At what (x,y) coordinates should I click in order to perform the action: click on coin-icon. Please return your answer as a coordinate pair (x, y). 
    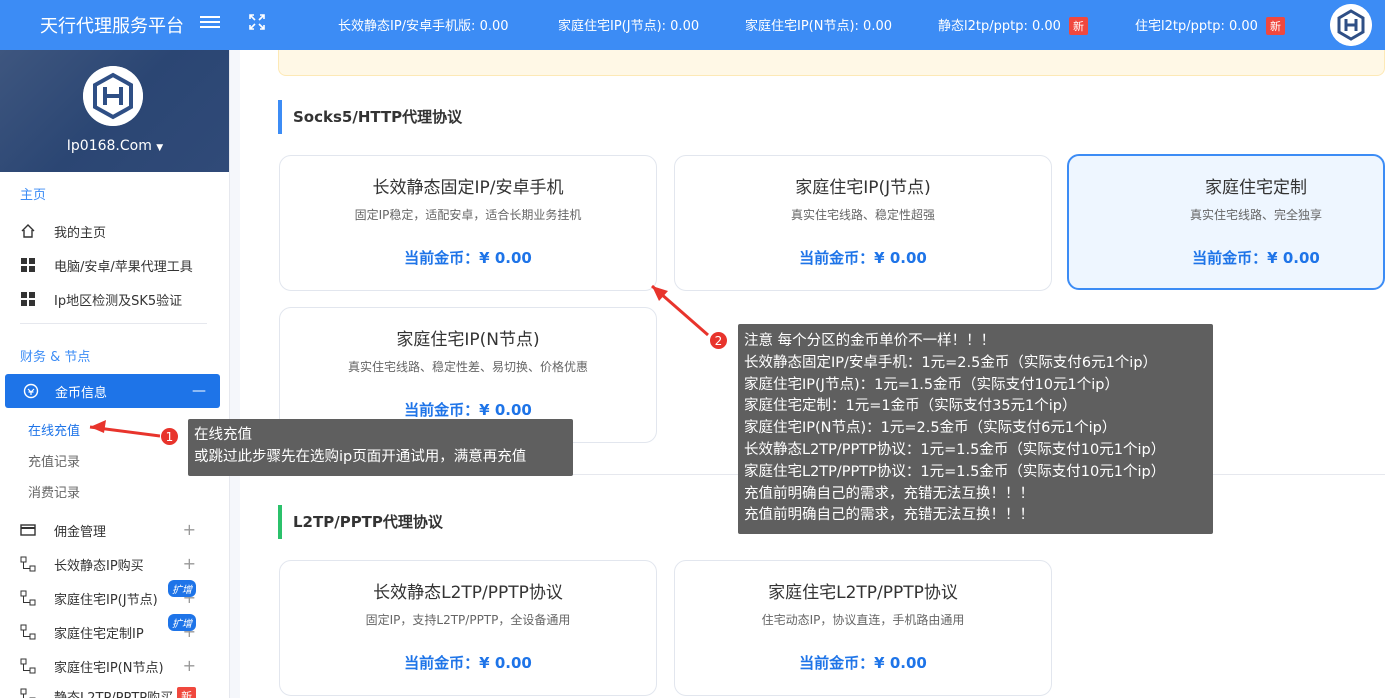
    Looking at the image, I should click on (31, 391).